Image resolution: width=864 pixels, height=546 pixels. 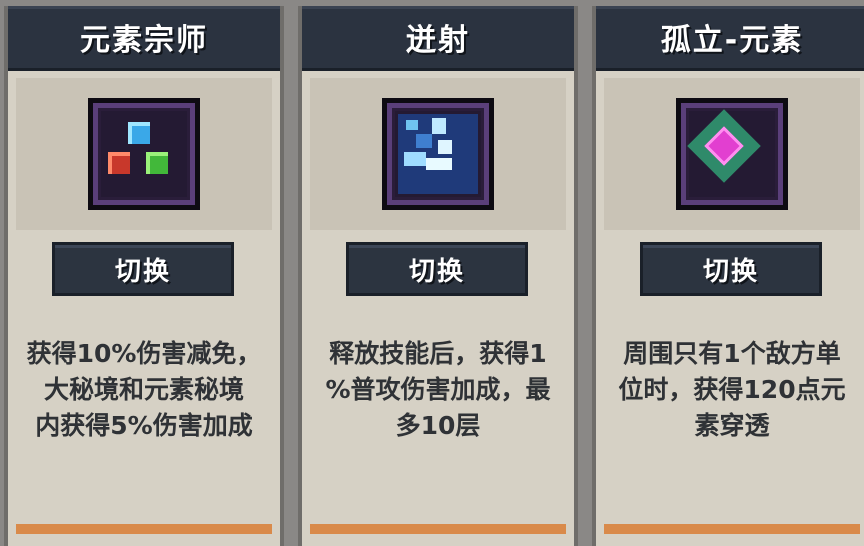 I want to click on card-header: 元素宗师, so click(x=144, y=38).